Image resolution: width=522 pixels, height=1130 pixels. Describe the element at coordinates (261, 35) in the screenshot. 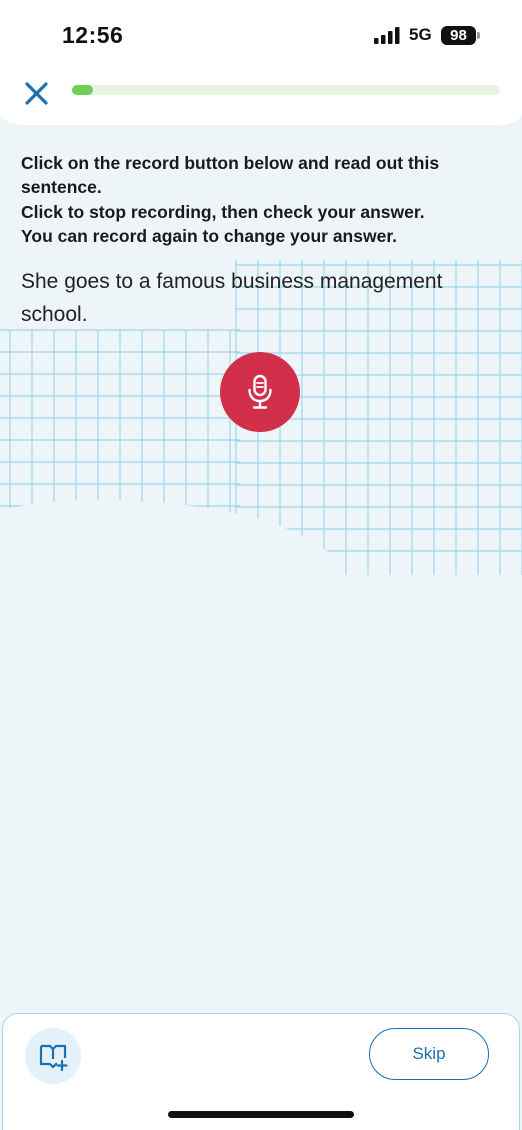

I see `status-bar: 12:56 5G 98` at that location.